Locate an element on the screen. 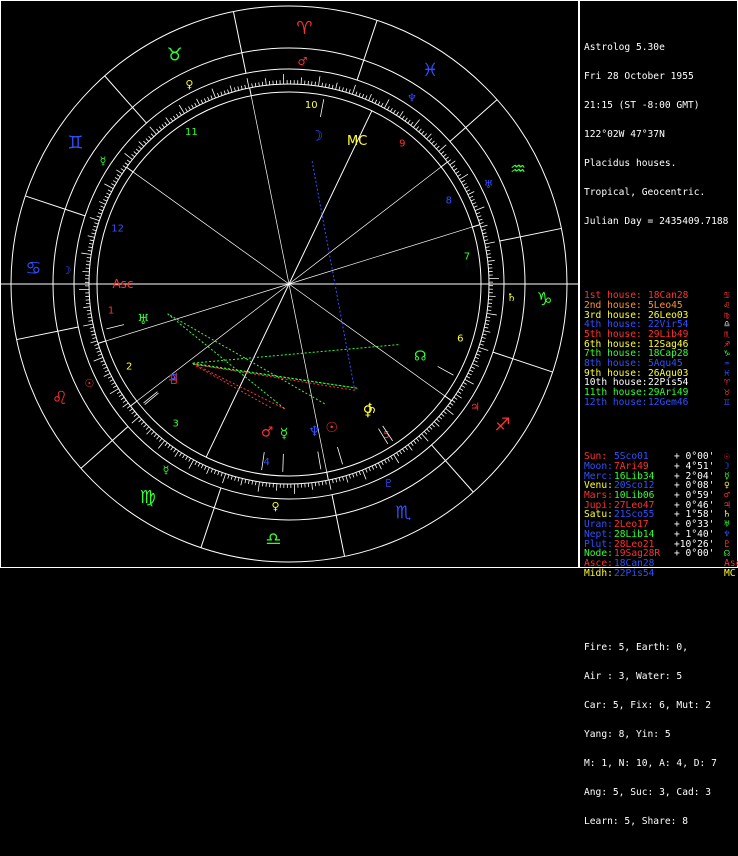 This screenshot has height=856, width=738. planet-glyph-icon: ☽ is located at coordinates (316, 137).